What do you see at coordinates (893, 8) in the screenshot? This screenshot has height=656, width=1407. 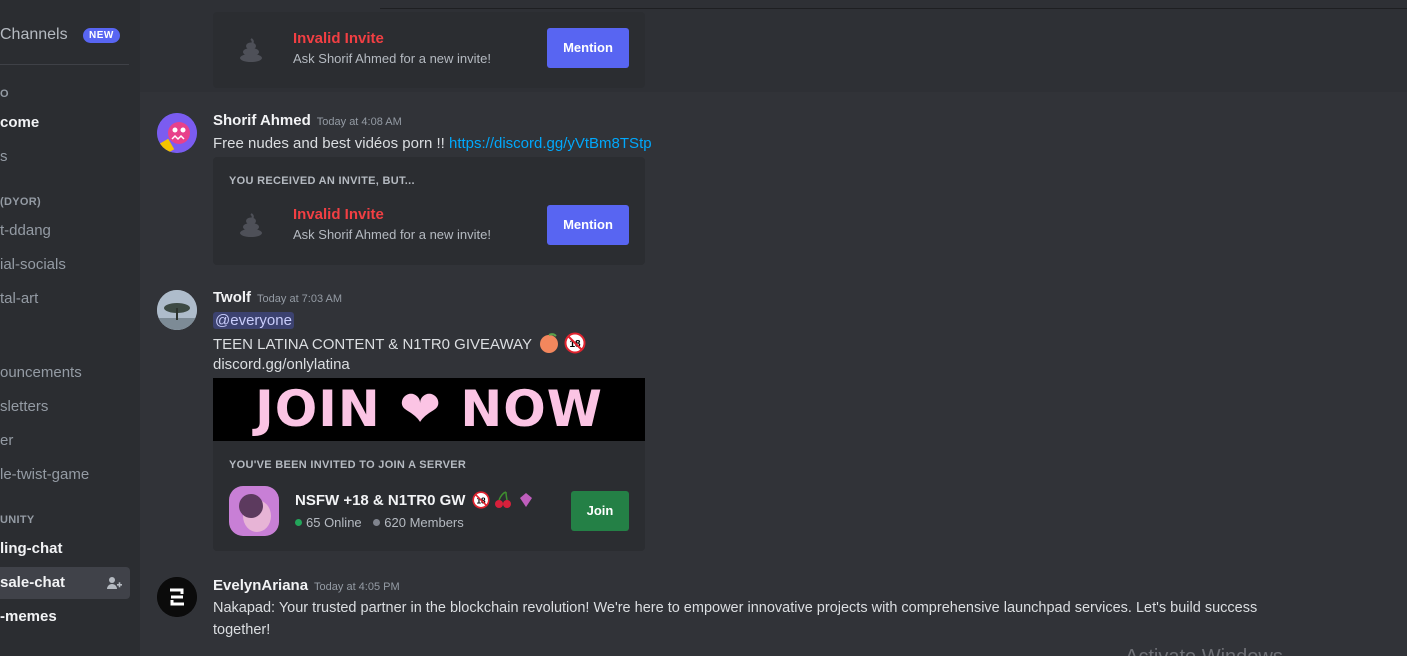 I see `divider` at bounding box center [893, 8].